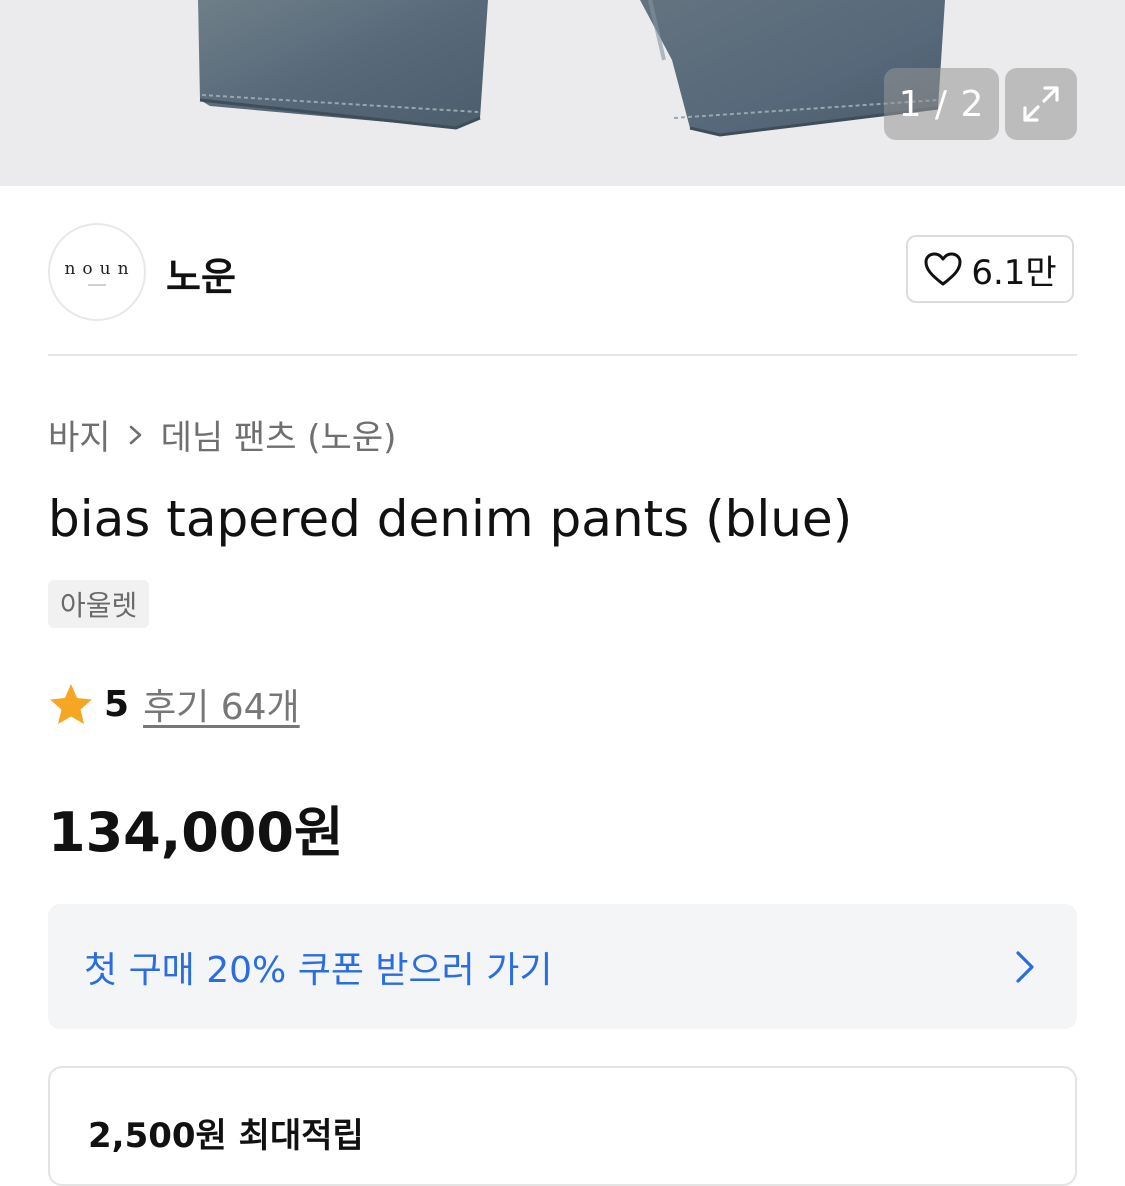  Describe the element at coordinates (97, 284) in the screenshot. I see `brand-logo-underline` at that location.